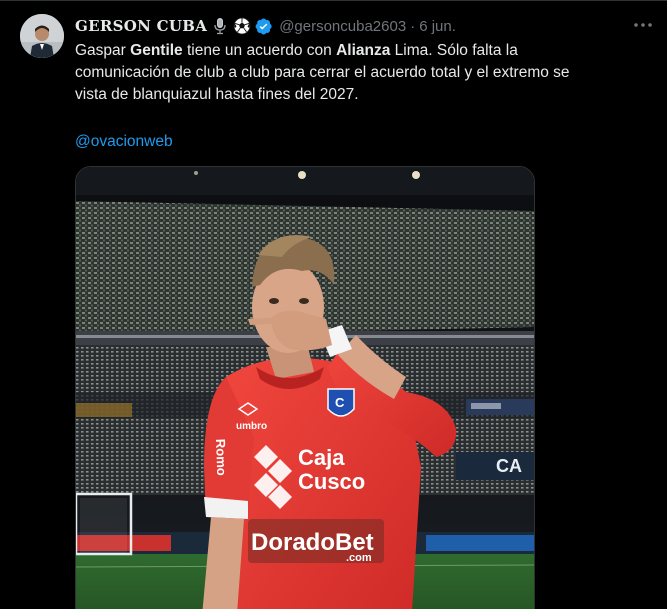 Image resolution: width=667 pixels, height=609 pixels. What do you see at coordinates (42, 36) in the screenshot?
I see `avatar` at bounding box center [42, 36].